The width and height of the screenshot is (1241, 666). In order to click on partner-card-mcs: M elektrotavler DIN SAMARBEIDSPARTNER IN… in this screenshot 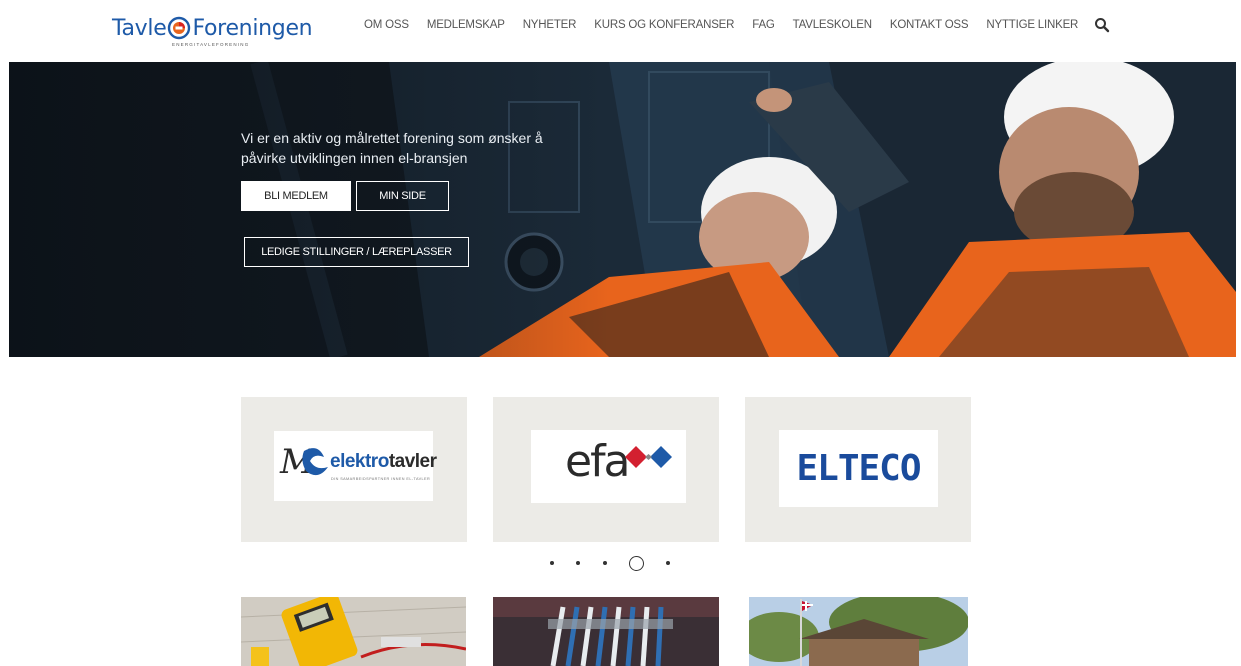, I will do `click(354, 469)`.